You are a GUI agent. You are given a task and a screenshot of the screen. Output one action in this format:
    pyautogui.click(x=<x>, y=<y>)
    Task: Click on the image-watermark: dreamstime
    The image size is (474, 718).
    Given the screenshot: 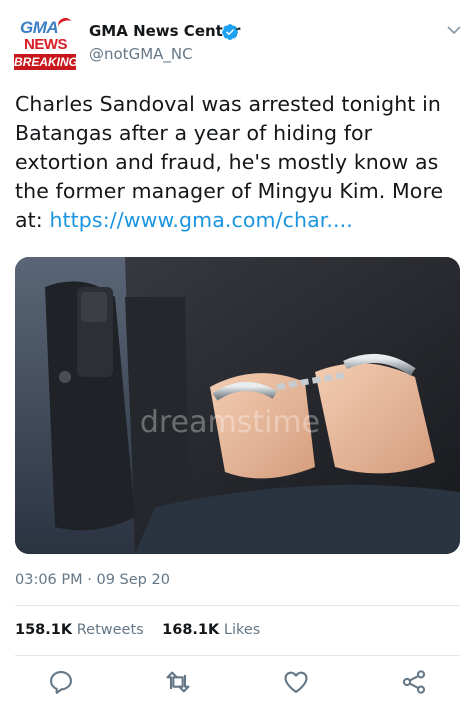 What is the action you would take?
    pyautogui.click(x=230, y=422)
    